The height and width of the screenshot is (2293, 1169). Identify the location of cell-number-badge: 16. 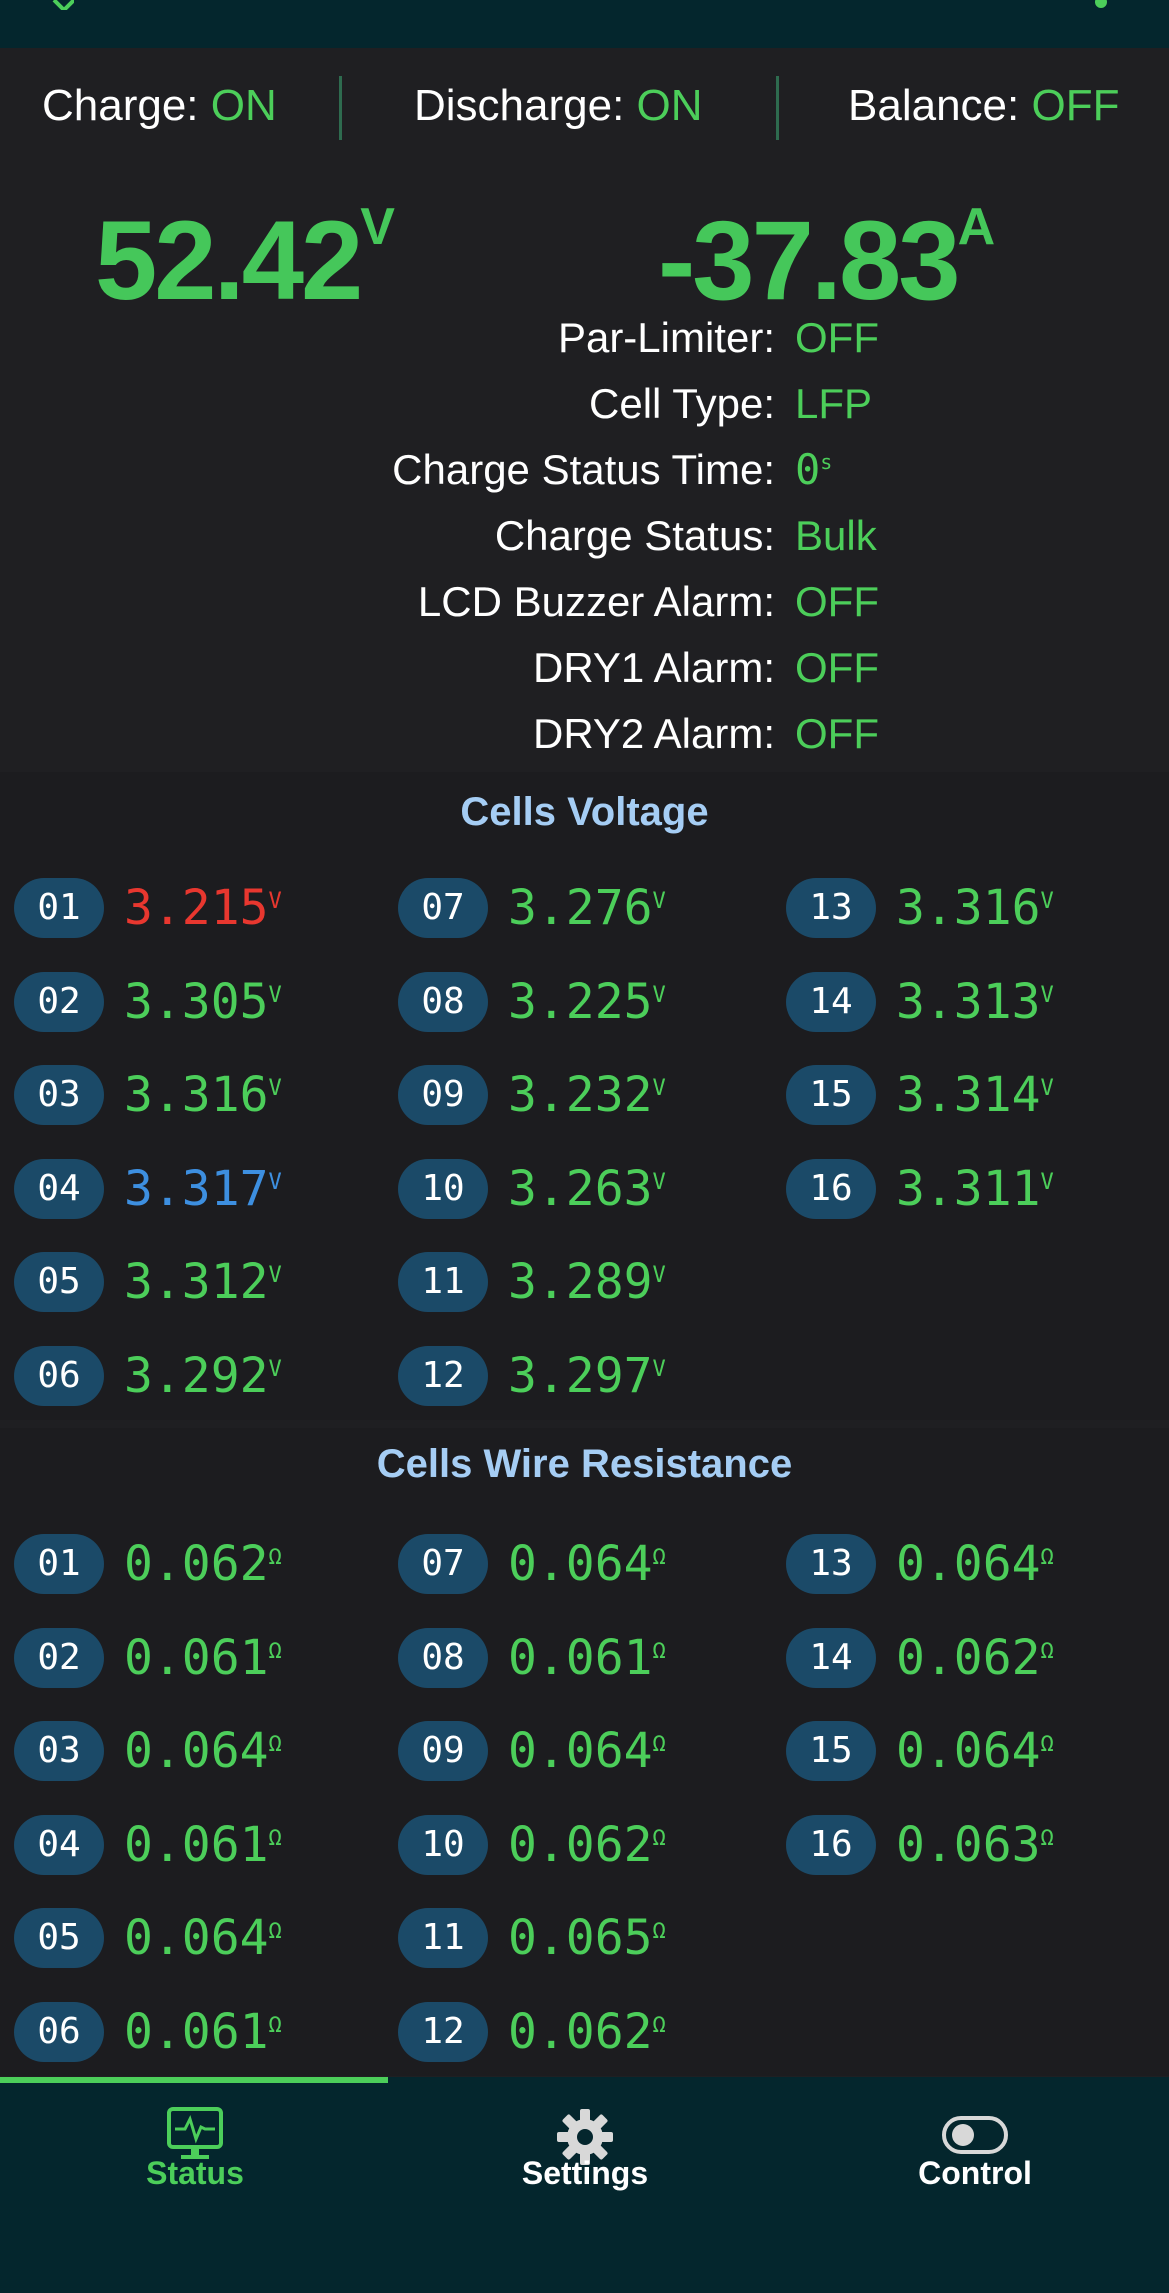
(831, 1188).